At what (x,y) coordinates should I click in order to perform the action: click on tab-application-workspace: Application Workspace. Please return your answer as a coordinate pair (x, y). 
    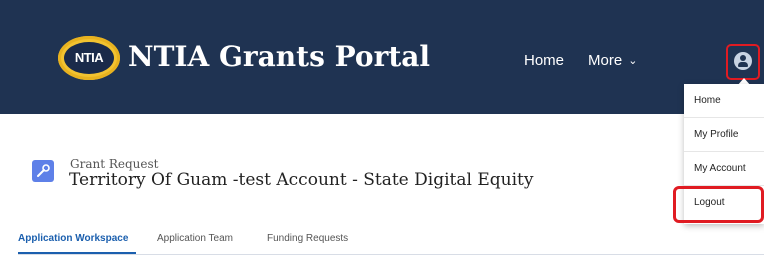
    Looking at the image, I should click on (73, 239).